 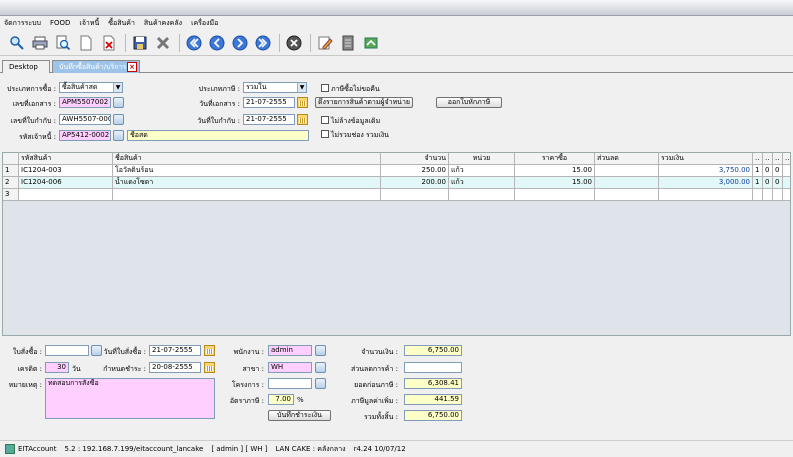 What do you see at coordinates (768, 159) in the screenshot?
I see `col-extra-2: ..` at bounding box center [768, 159].